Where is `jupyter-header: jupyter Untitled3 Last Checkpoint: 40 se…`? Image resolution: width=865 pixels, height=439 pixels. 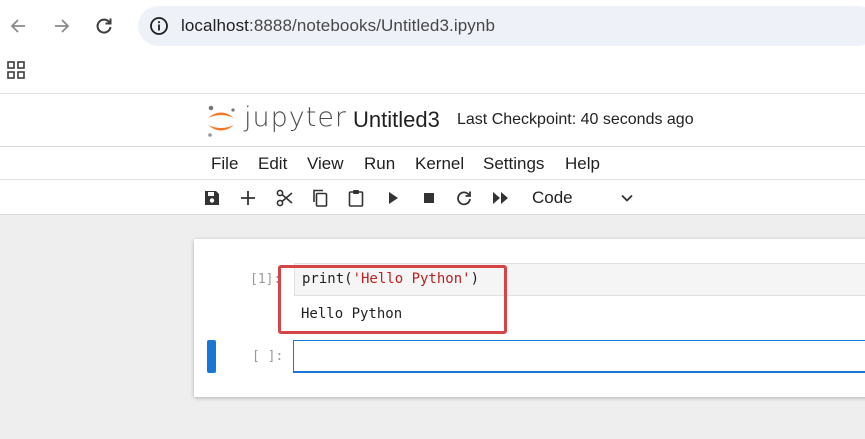 jupyter-header: jupyter Untitled3 Last Checkpoint: 40 se… is located at coordinates (432, 121).